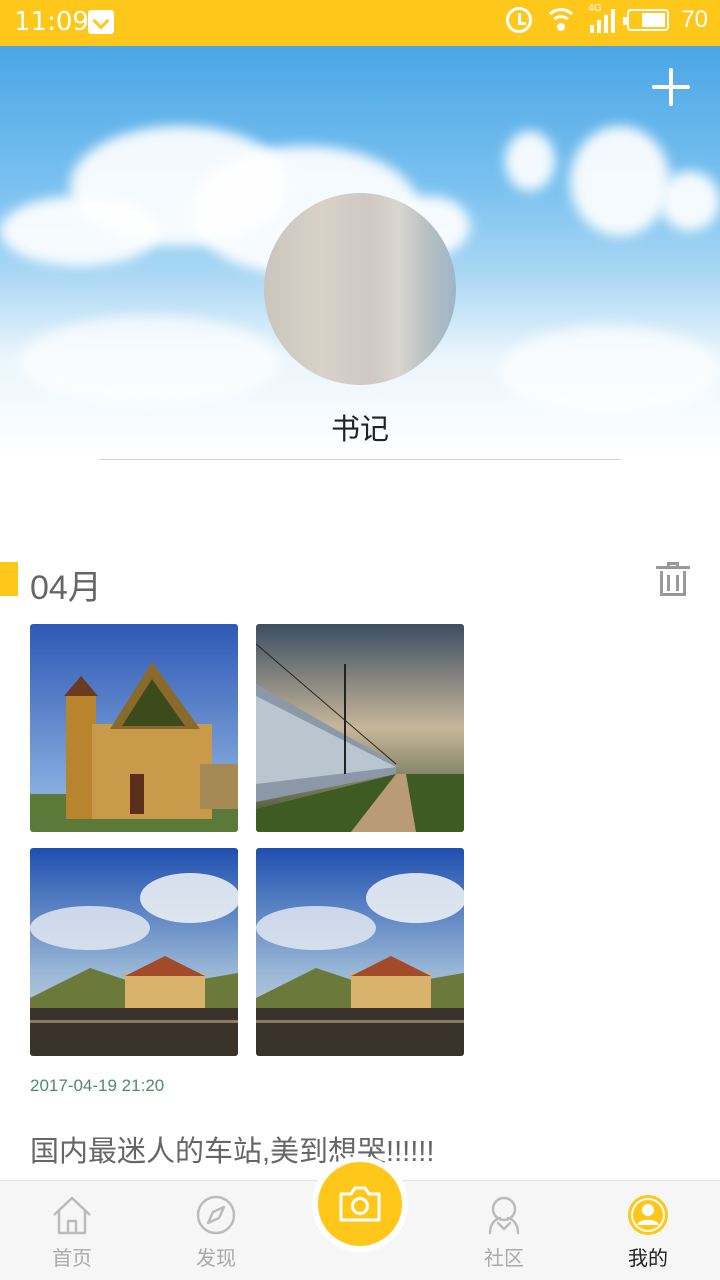 The image size is (720, 1280). What do you see at coordinates (595, 8) in the screenshot?
I see `network-type: 4G` at bounding box center [595, 8].